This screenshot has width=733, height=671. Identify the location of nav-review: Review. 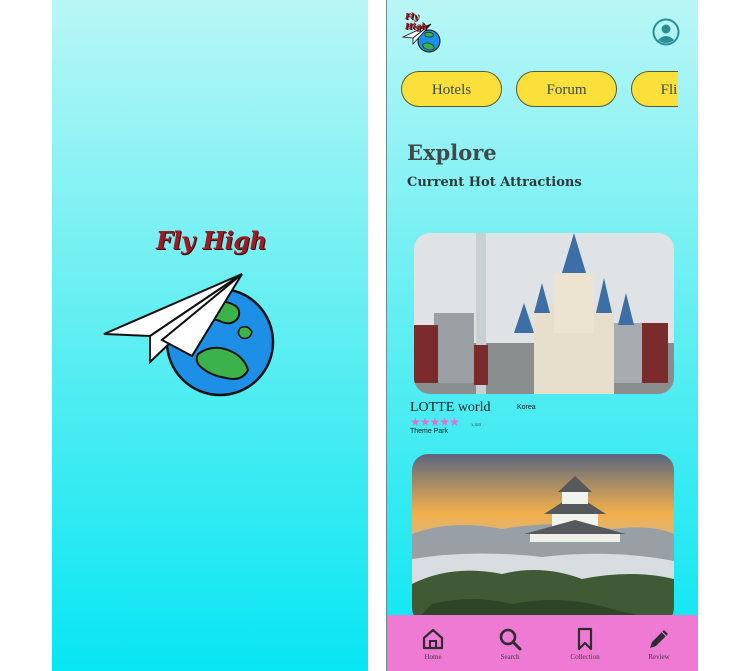
(659, 648).